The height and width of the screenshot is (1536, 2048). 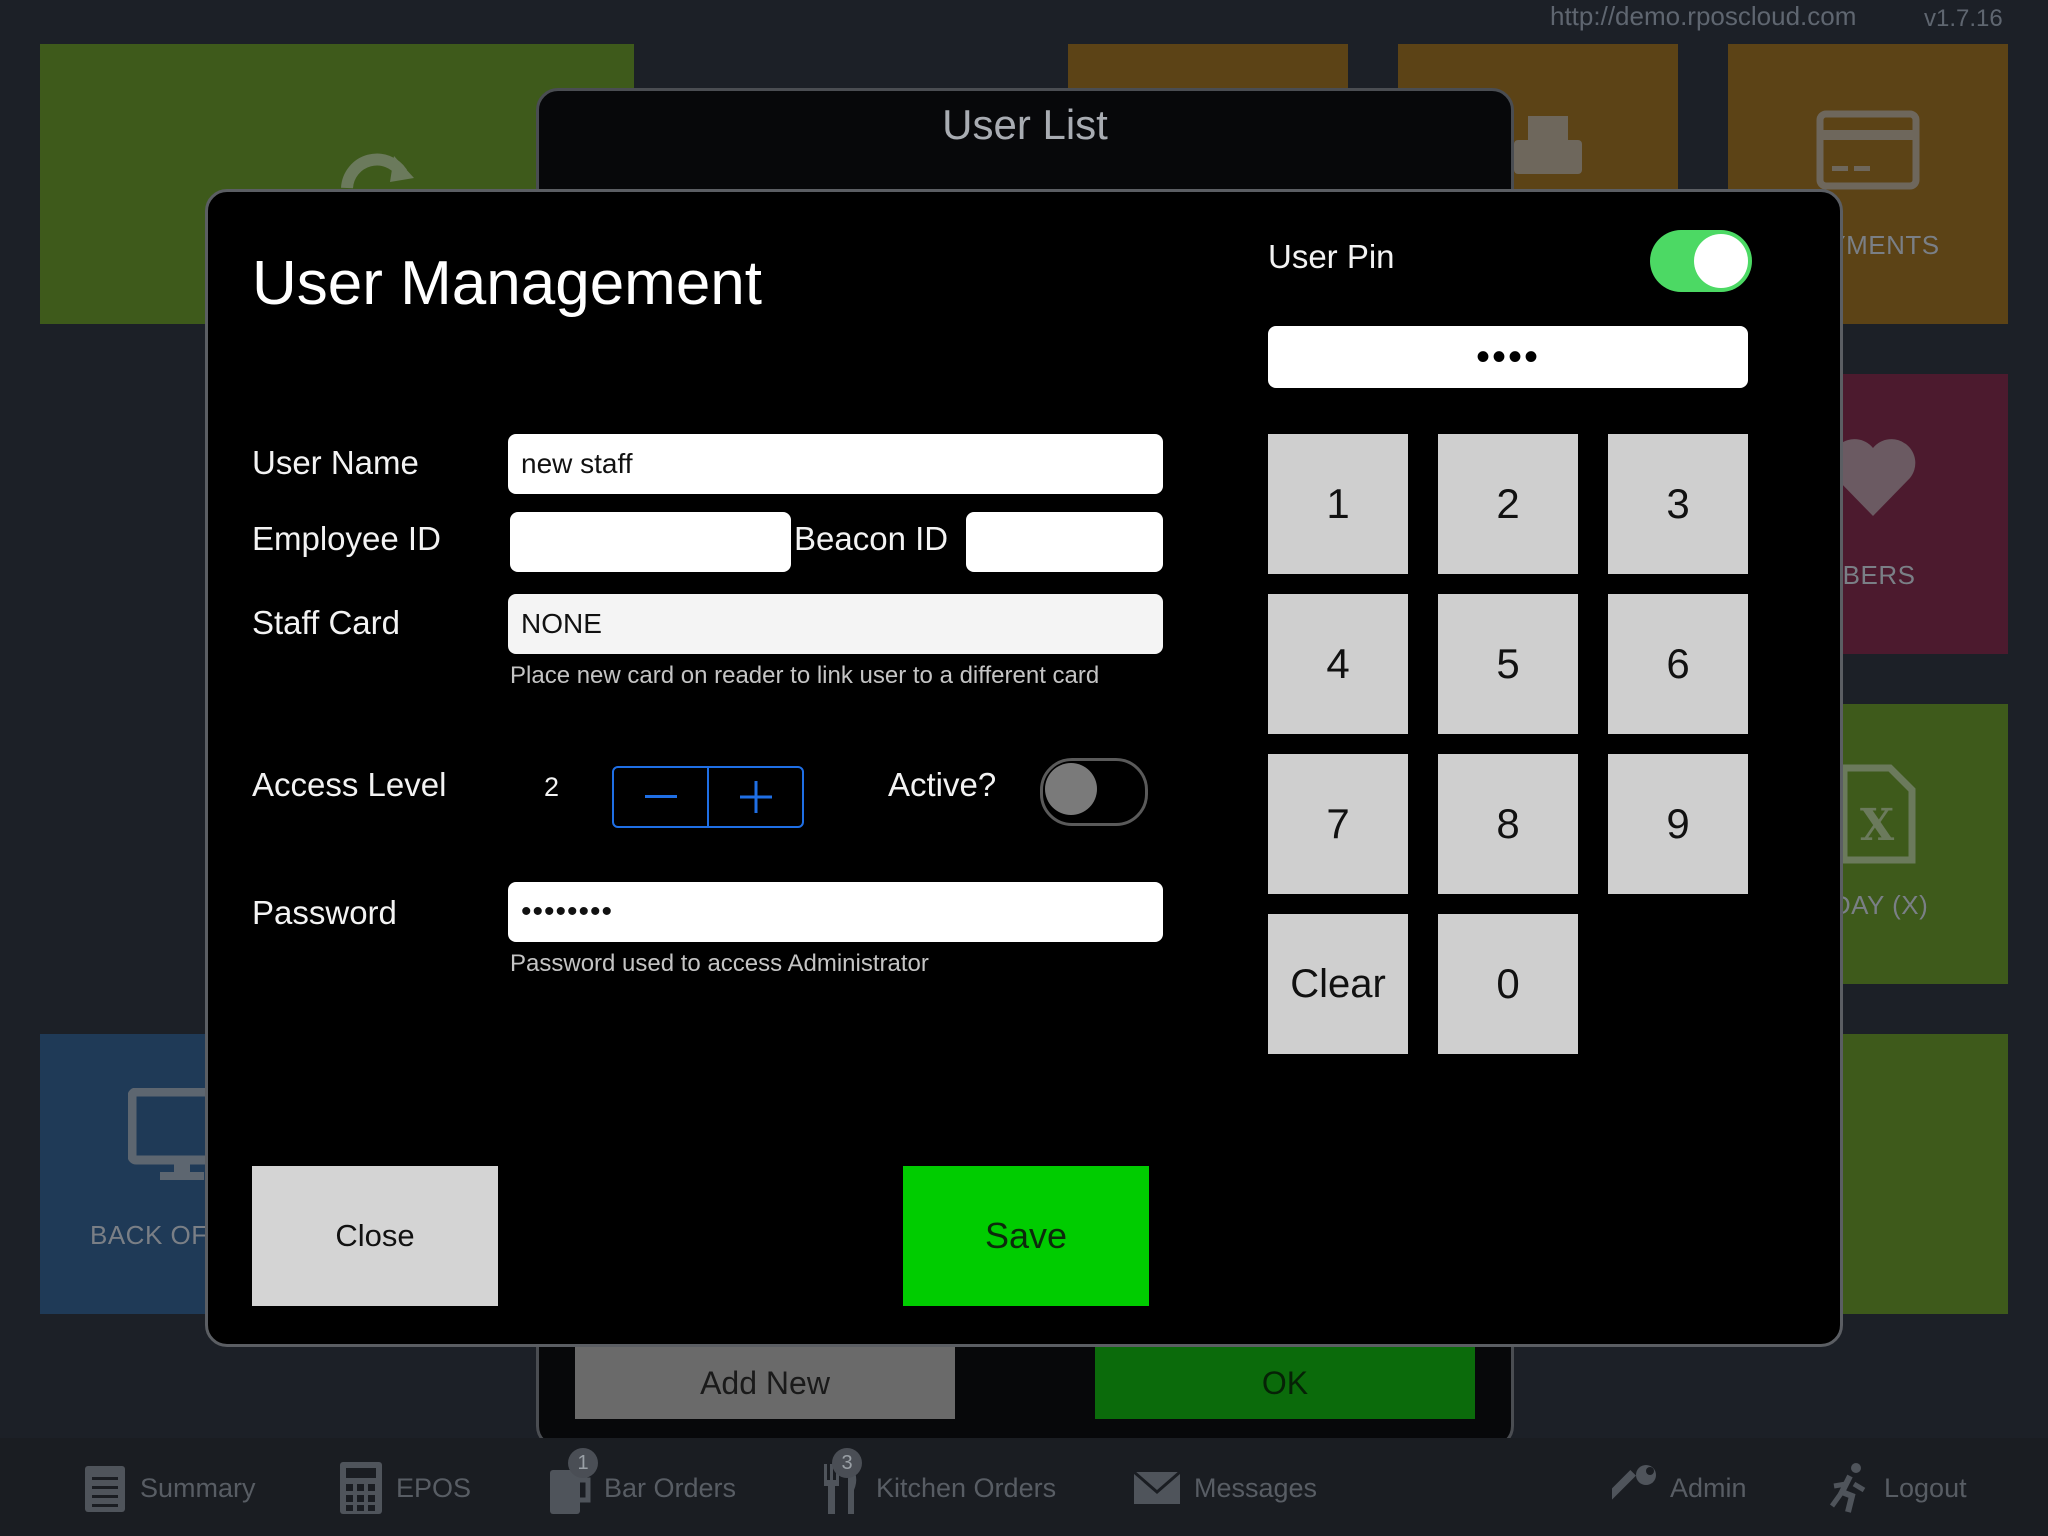 I want to click on dialog-title: User Management, so click(x=507, y=283).